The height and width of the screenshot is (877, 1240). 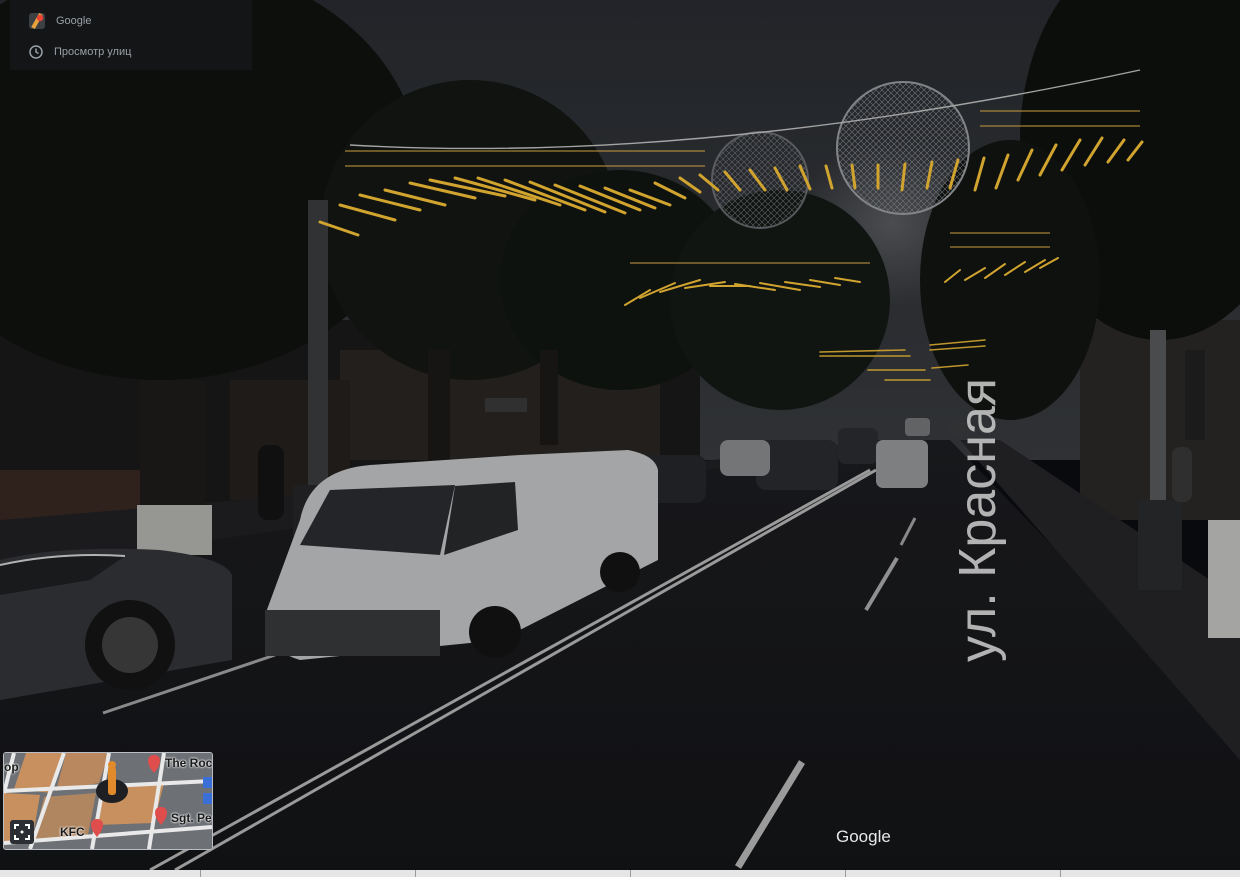 What do you see at coordinates (131, 35) in the screenshot?
I see `info-panel: Google Просмотр улиц` at bounding box center [131, 35].